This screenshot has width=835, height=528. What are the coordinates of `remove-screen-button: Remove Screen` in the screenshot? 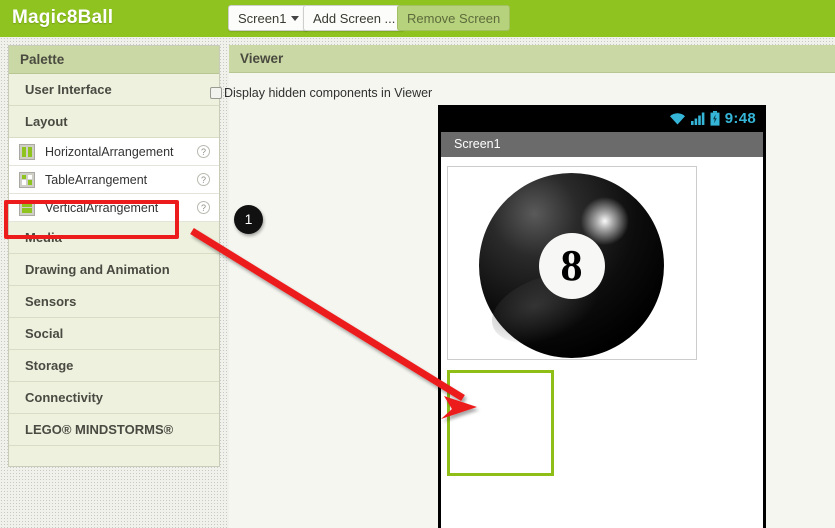 It's located at (454, 18).